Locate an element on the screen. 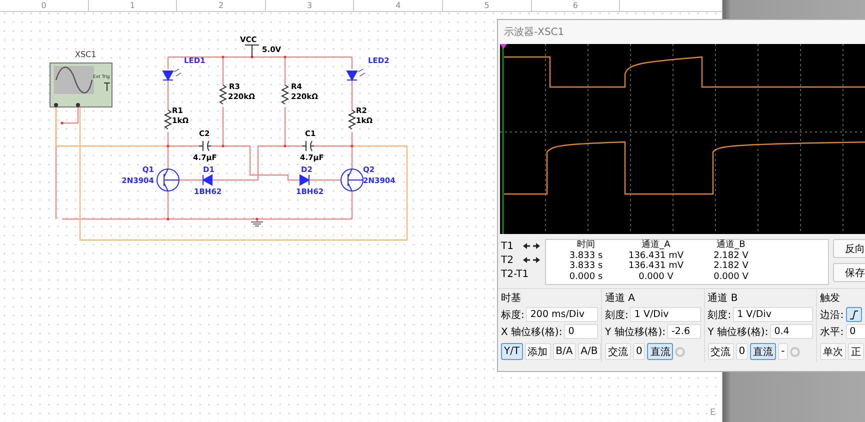  column-header: 通道_B is located at coordinates (731, 245).